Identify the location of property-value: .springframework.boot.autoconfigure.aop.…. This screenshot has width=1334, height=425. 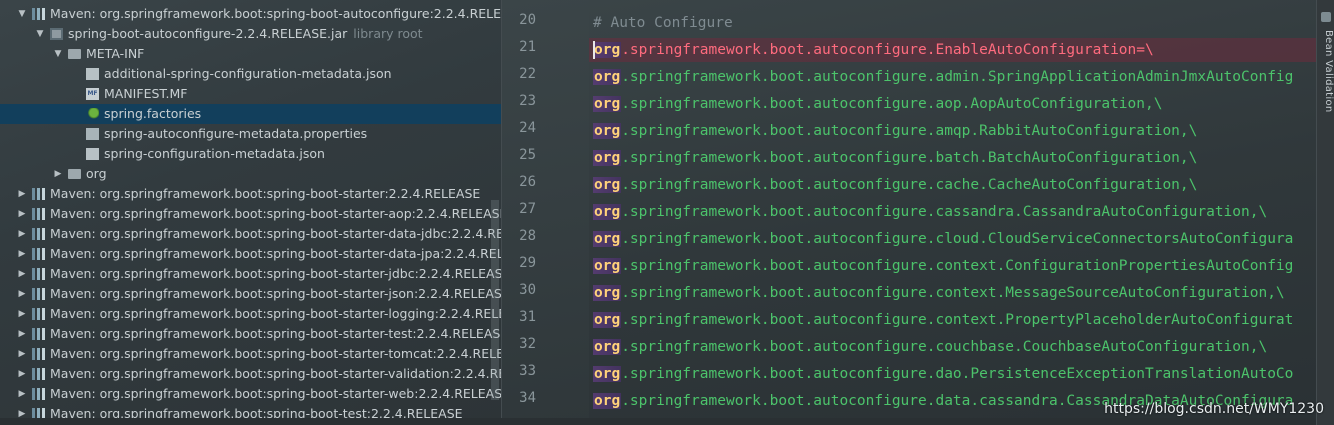
(892, 104).